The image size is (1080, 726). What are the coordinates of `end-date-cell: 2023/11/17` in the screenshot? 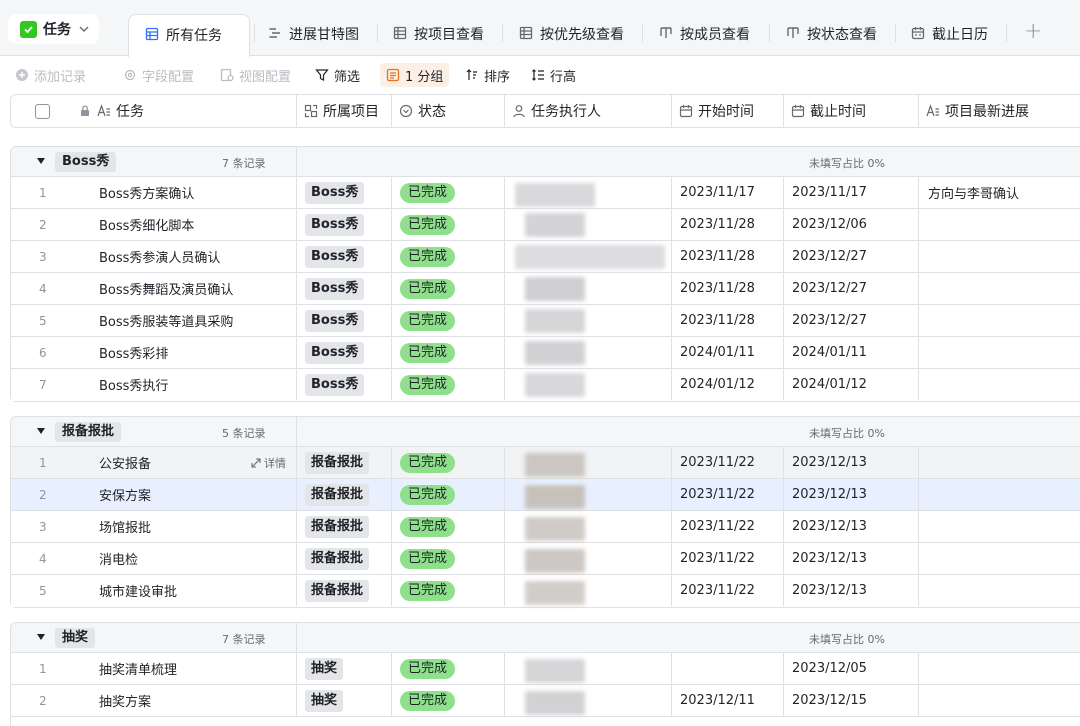 It's located at (851, 192).